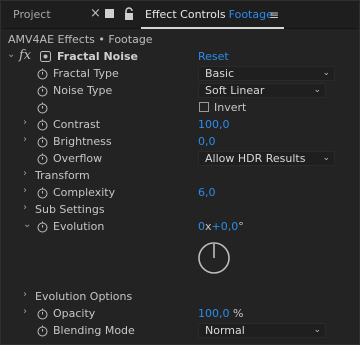  I want to click on opacity-value: 100,0, so click(214, 313).